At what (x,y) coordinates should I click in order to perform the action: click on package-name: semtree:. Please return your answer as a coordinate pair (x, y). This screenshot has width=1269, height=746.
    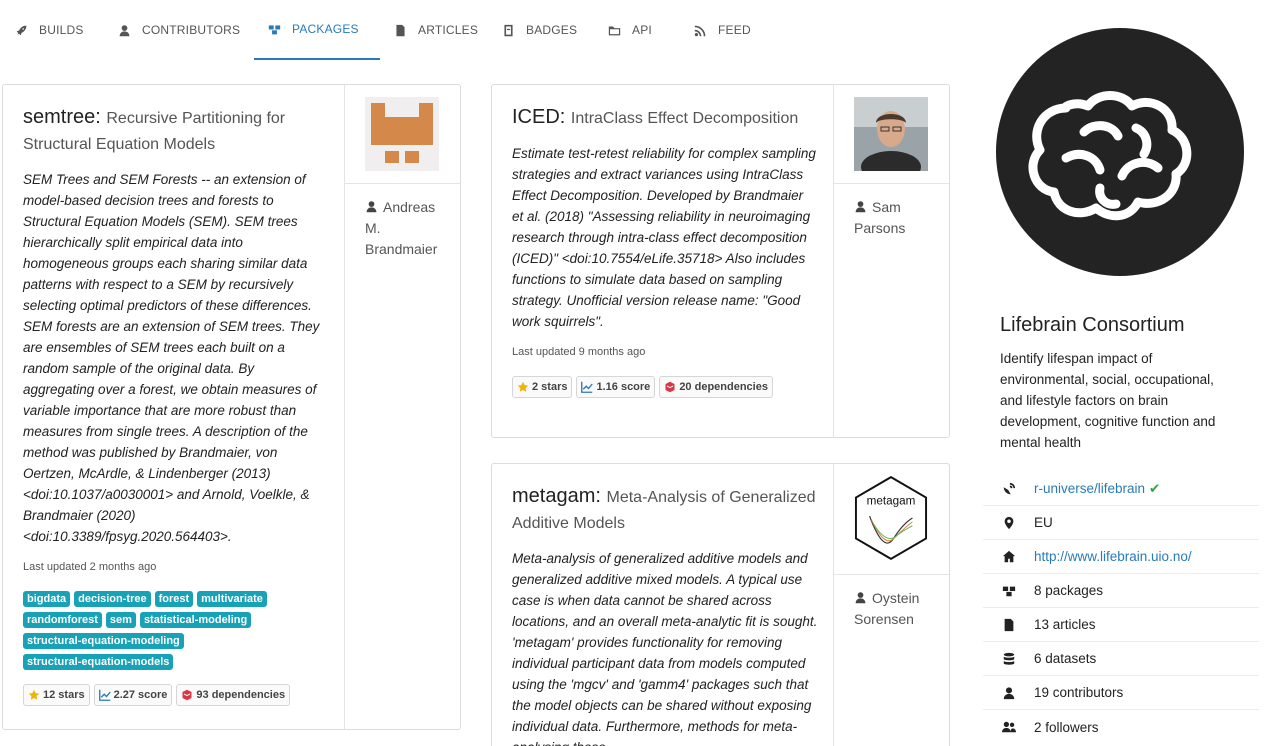
    Looking at the image, I should click on (62, 117).